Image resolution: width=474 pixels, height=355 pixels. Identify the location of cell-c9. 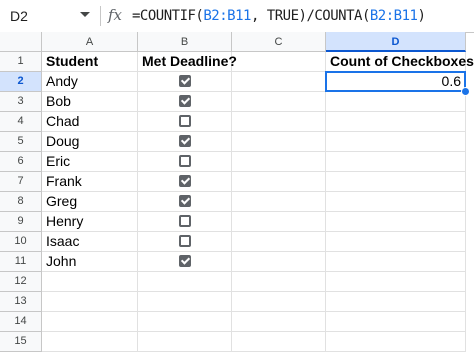
(279, 222).